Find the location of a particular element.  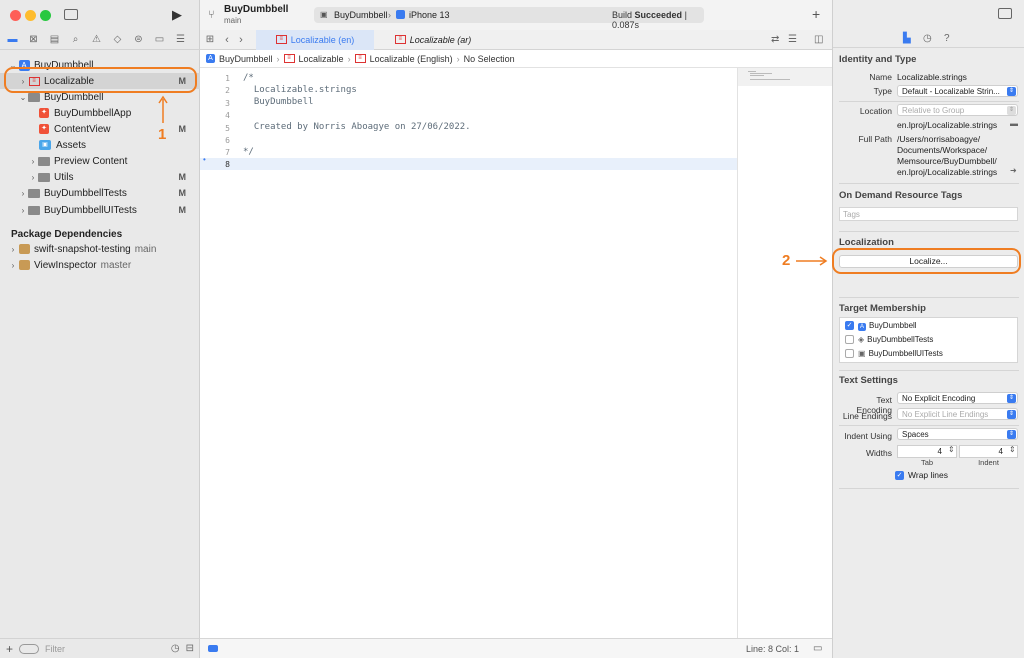

tests-icon: ◇ is located at coordinates (117, 39).